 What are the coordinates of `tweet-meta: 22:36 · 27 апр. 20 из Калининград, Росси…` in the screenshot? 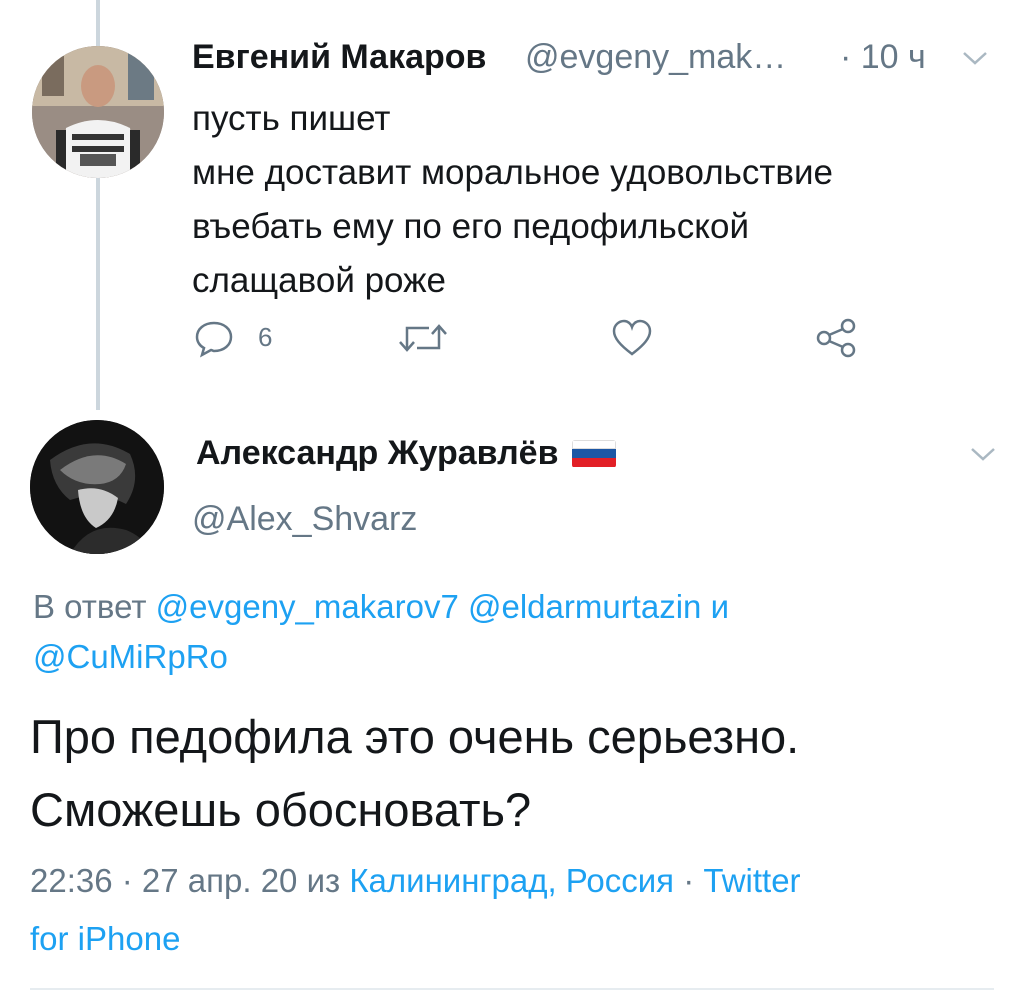 It's located at (415, 910).